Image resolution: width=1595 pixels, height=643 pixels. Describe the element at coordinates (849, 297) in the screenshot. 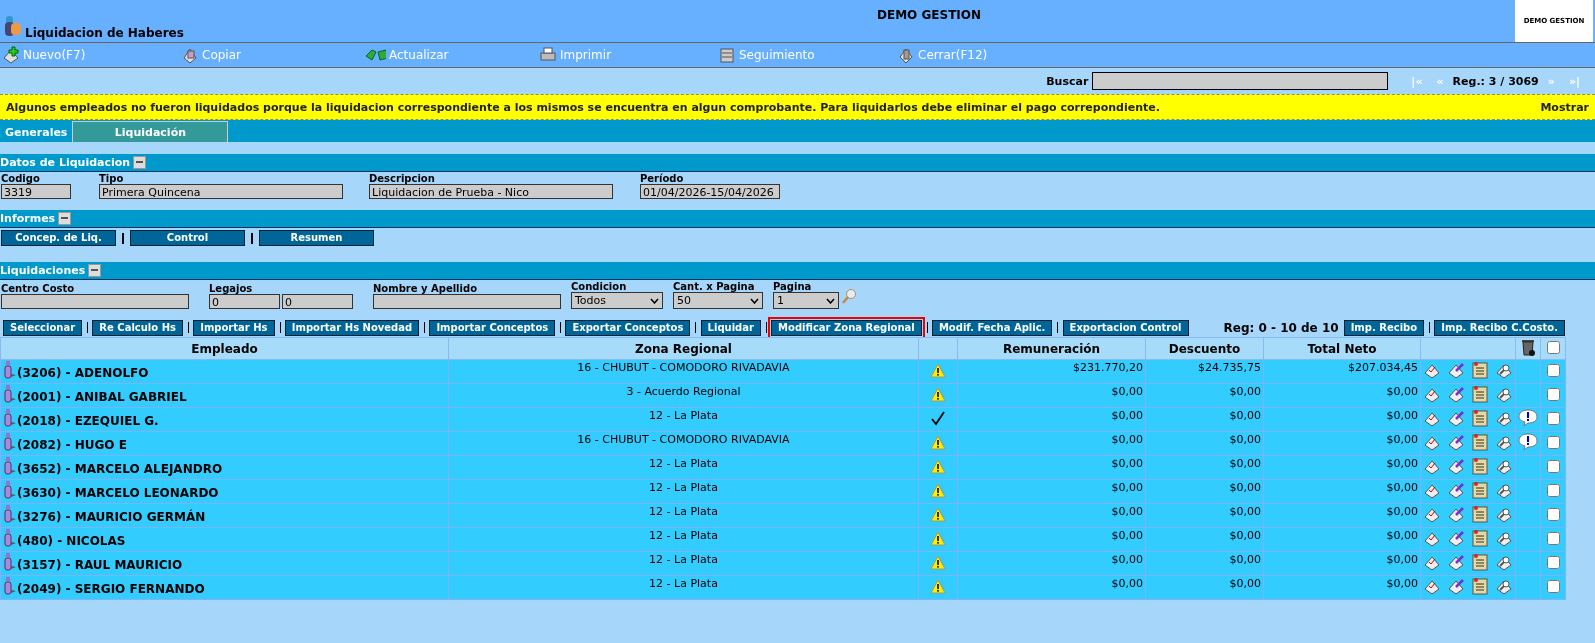

I see `search-icon` at that location.